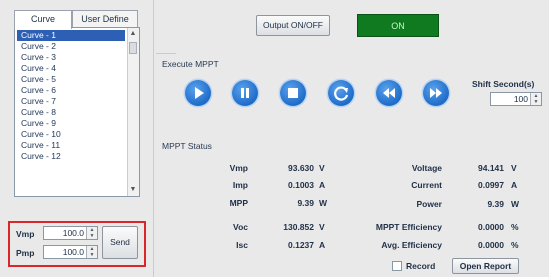 The width and height of the screenshot is (549, 277). I want to click on stop-button, so click(293, 93).